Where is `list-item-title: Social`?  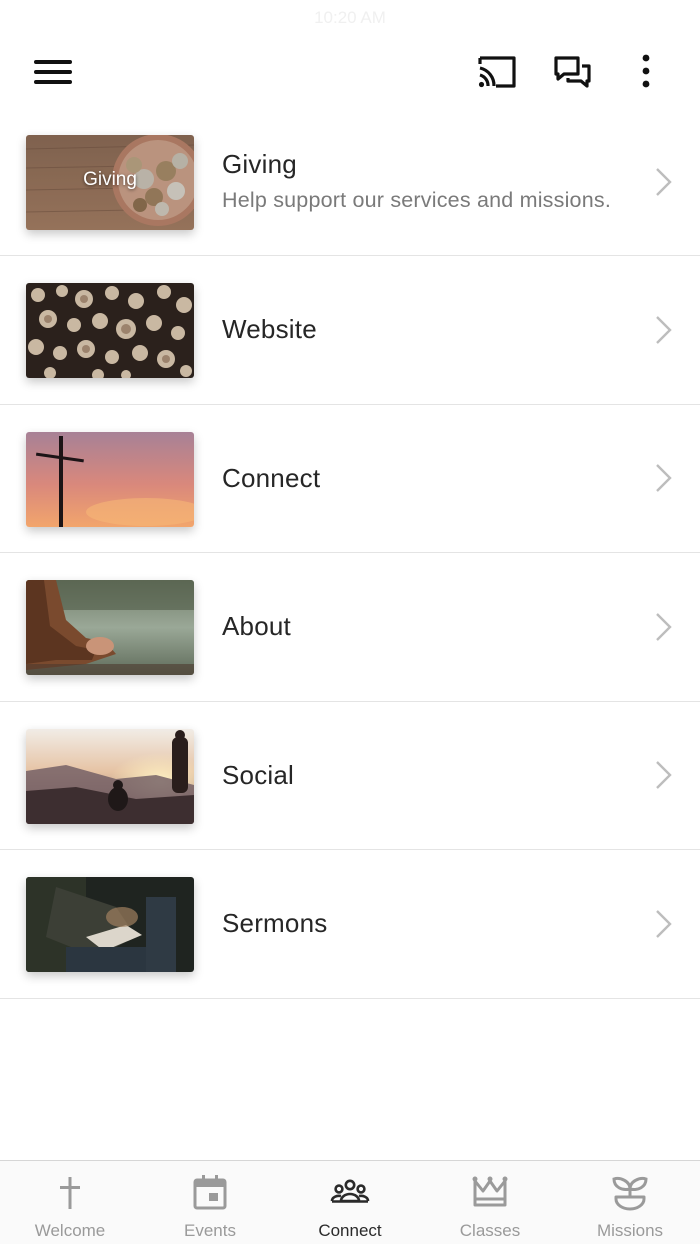 list-item-title: Social is located at coordinates (258, 774).